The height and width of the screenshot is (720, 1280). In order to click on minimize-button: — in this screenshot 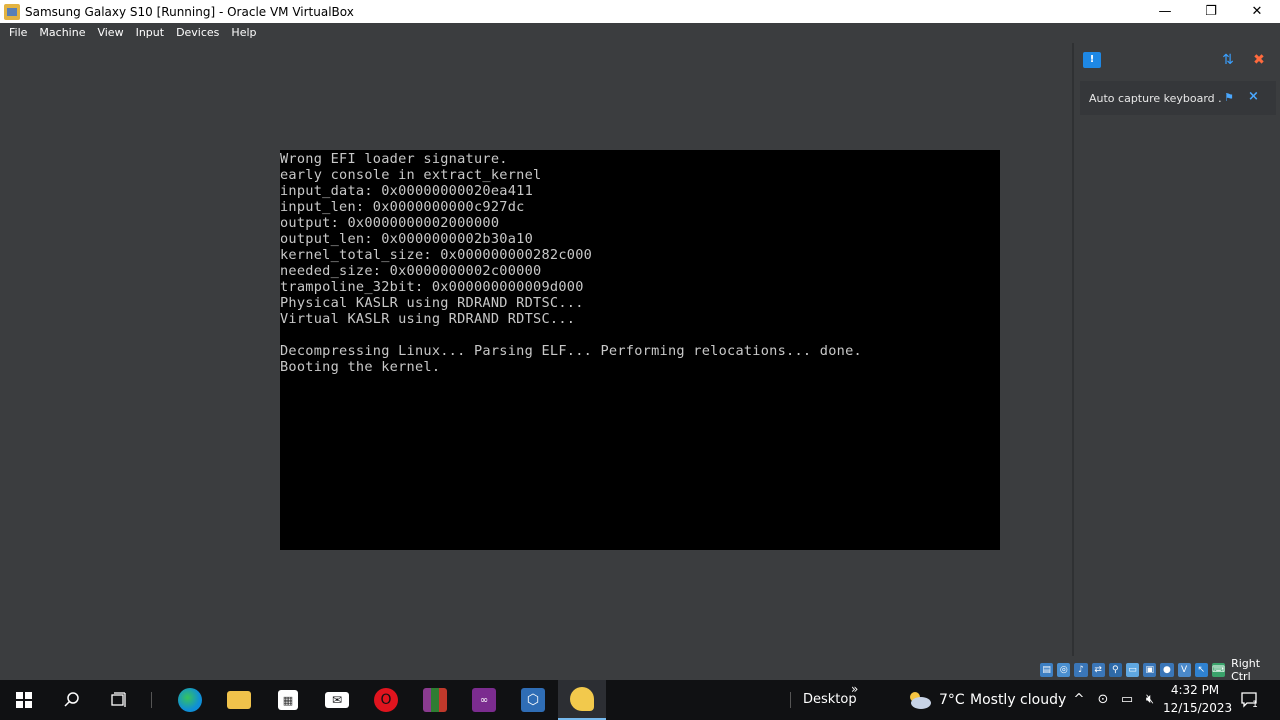, I will do `click(1165, 11)`.